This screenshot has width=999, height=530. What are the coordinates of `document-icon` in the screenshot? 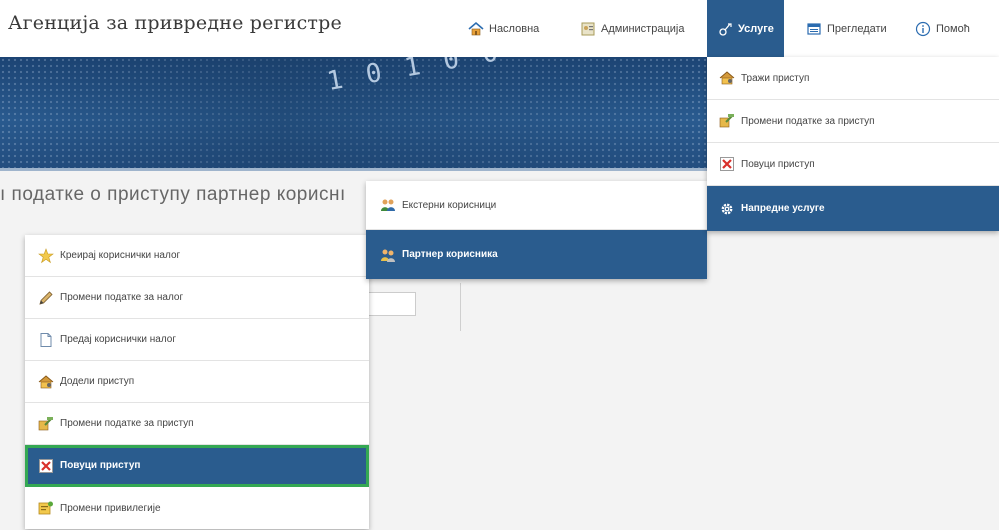 It's located at (46, 340).